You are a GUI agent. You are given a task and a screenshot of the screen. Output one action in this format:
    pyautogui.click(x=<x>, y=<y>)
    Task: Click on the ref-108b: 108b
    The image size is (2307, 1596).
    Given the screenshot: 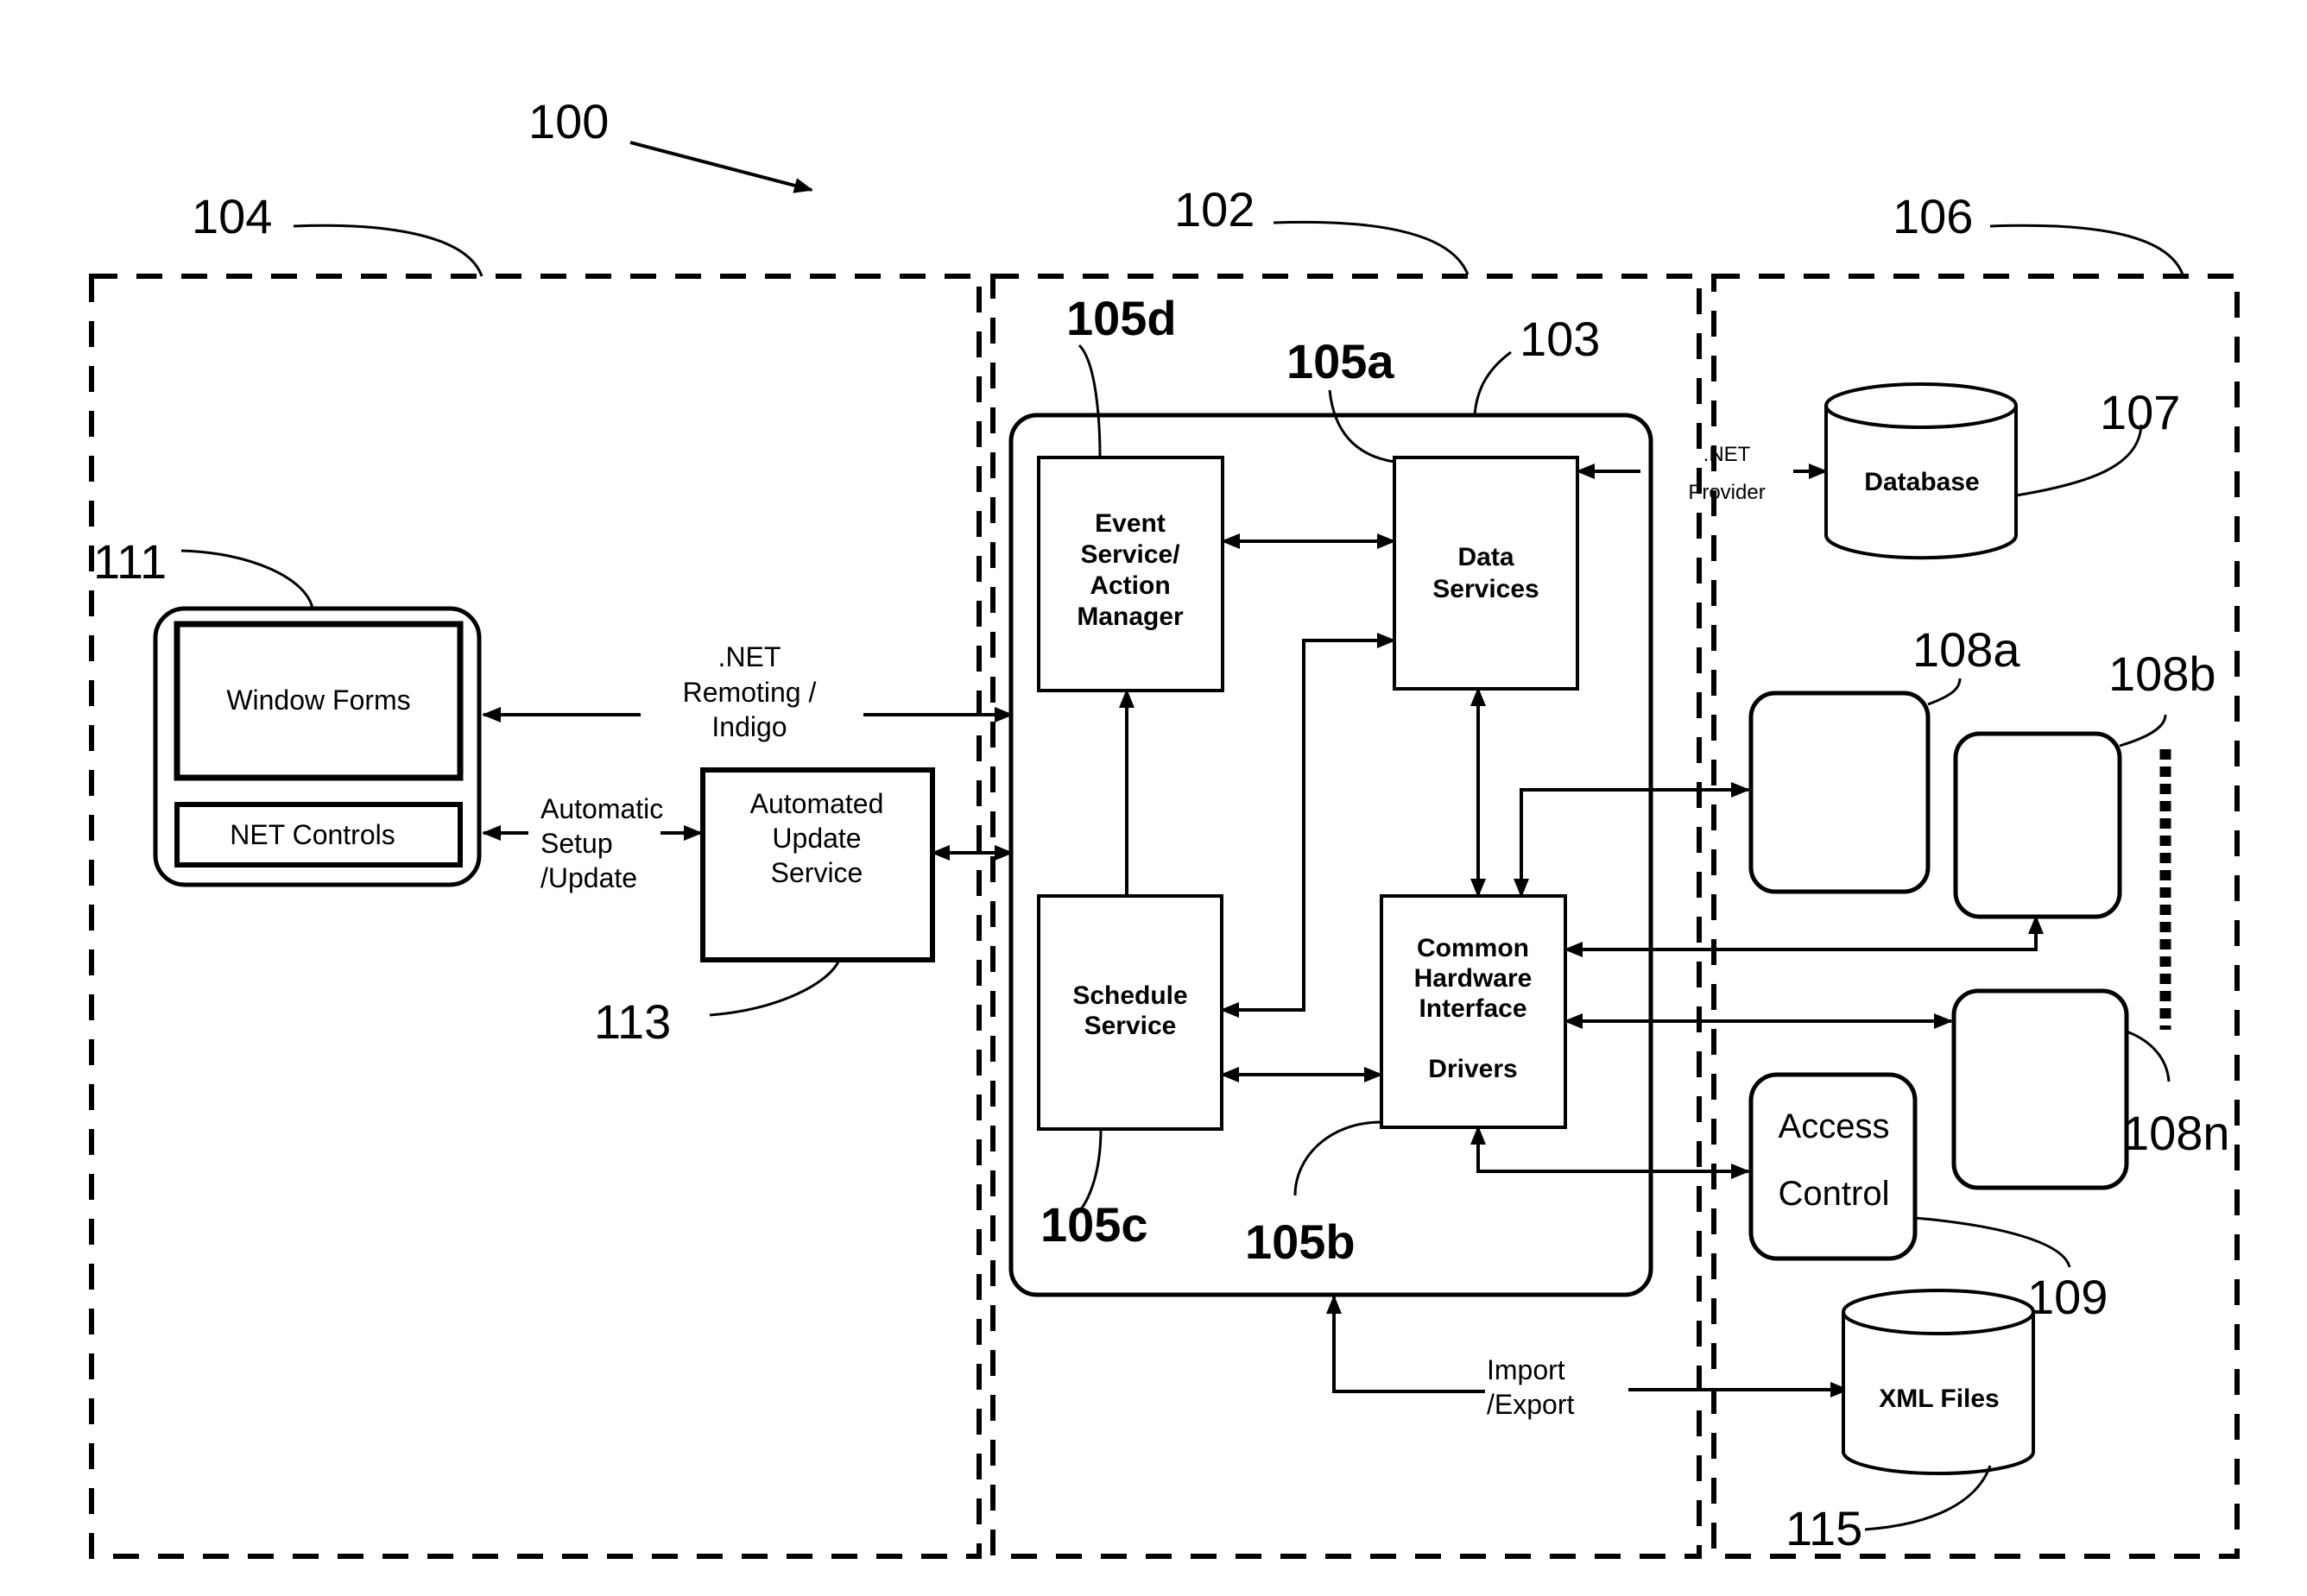 What is the action you would take?
    pyautogui.click(x=2162, y=674)
    